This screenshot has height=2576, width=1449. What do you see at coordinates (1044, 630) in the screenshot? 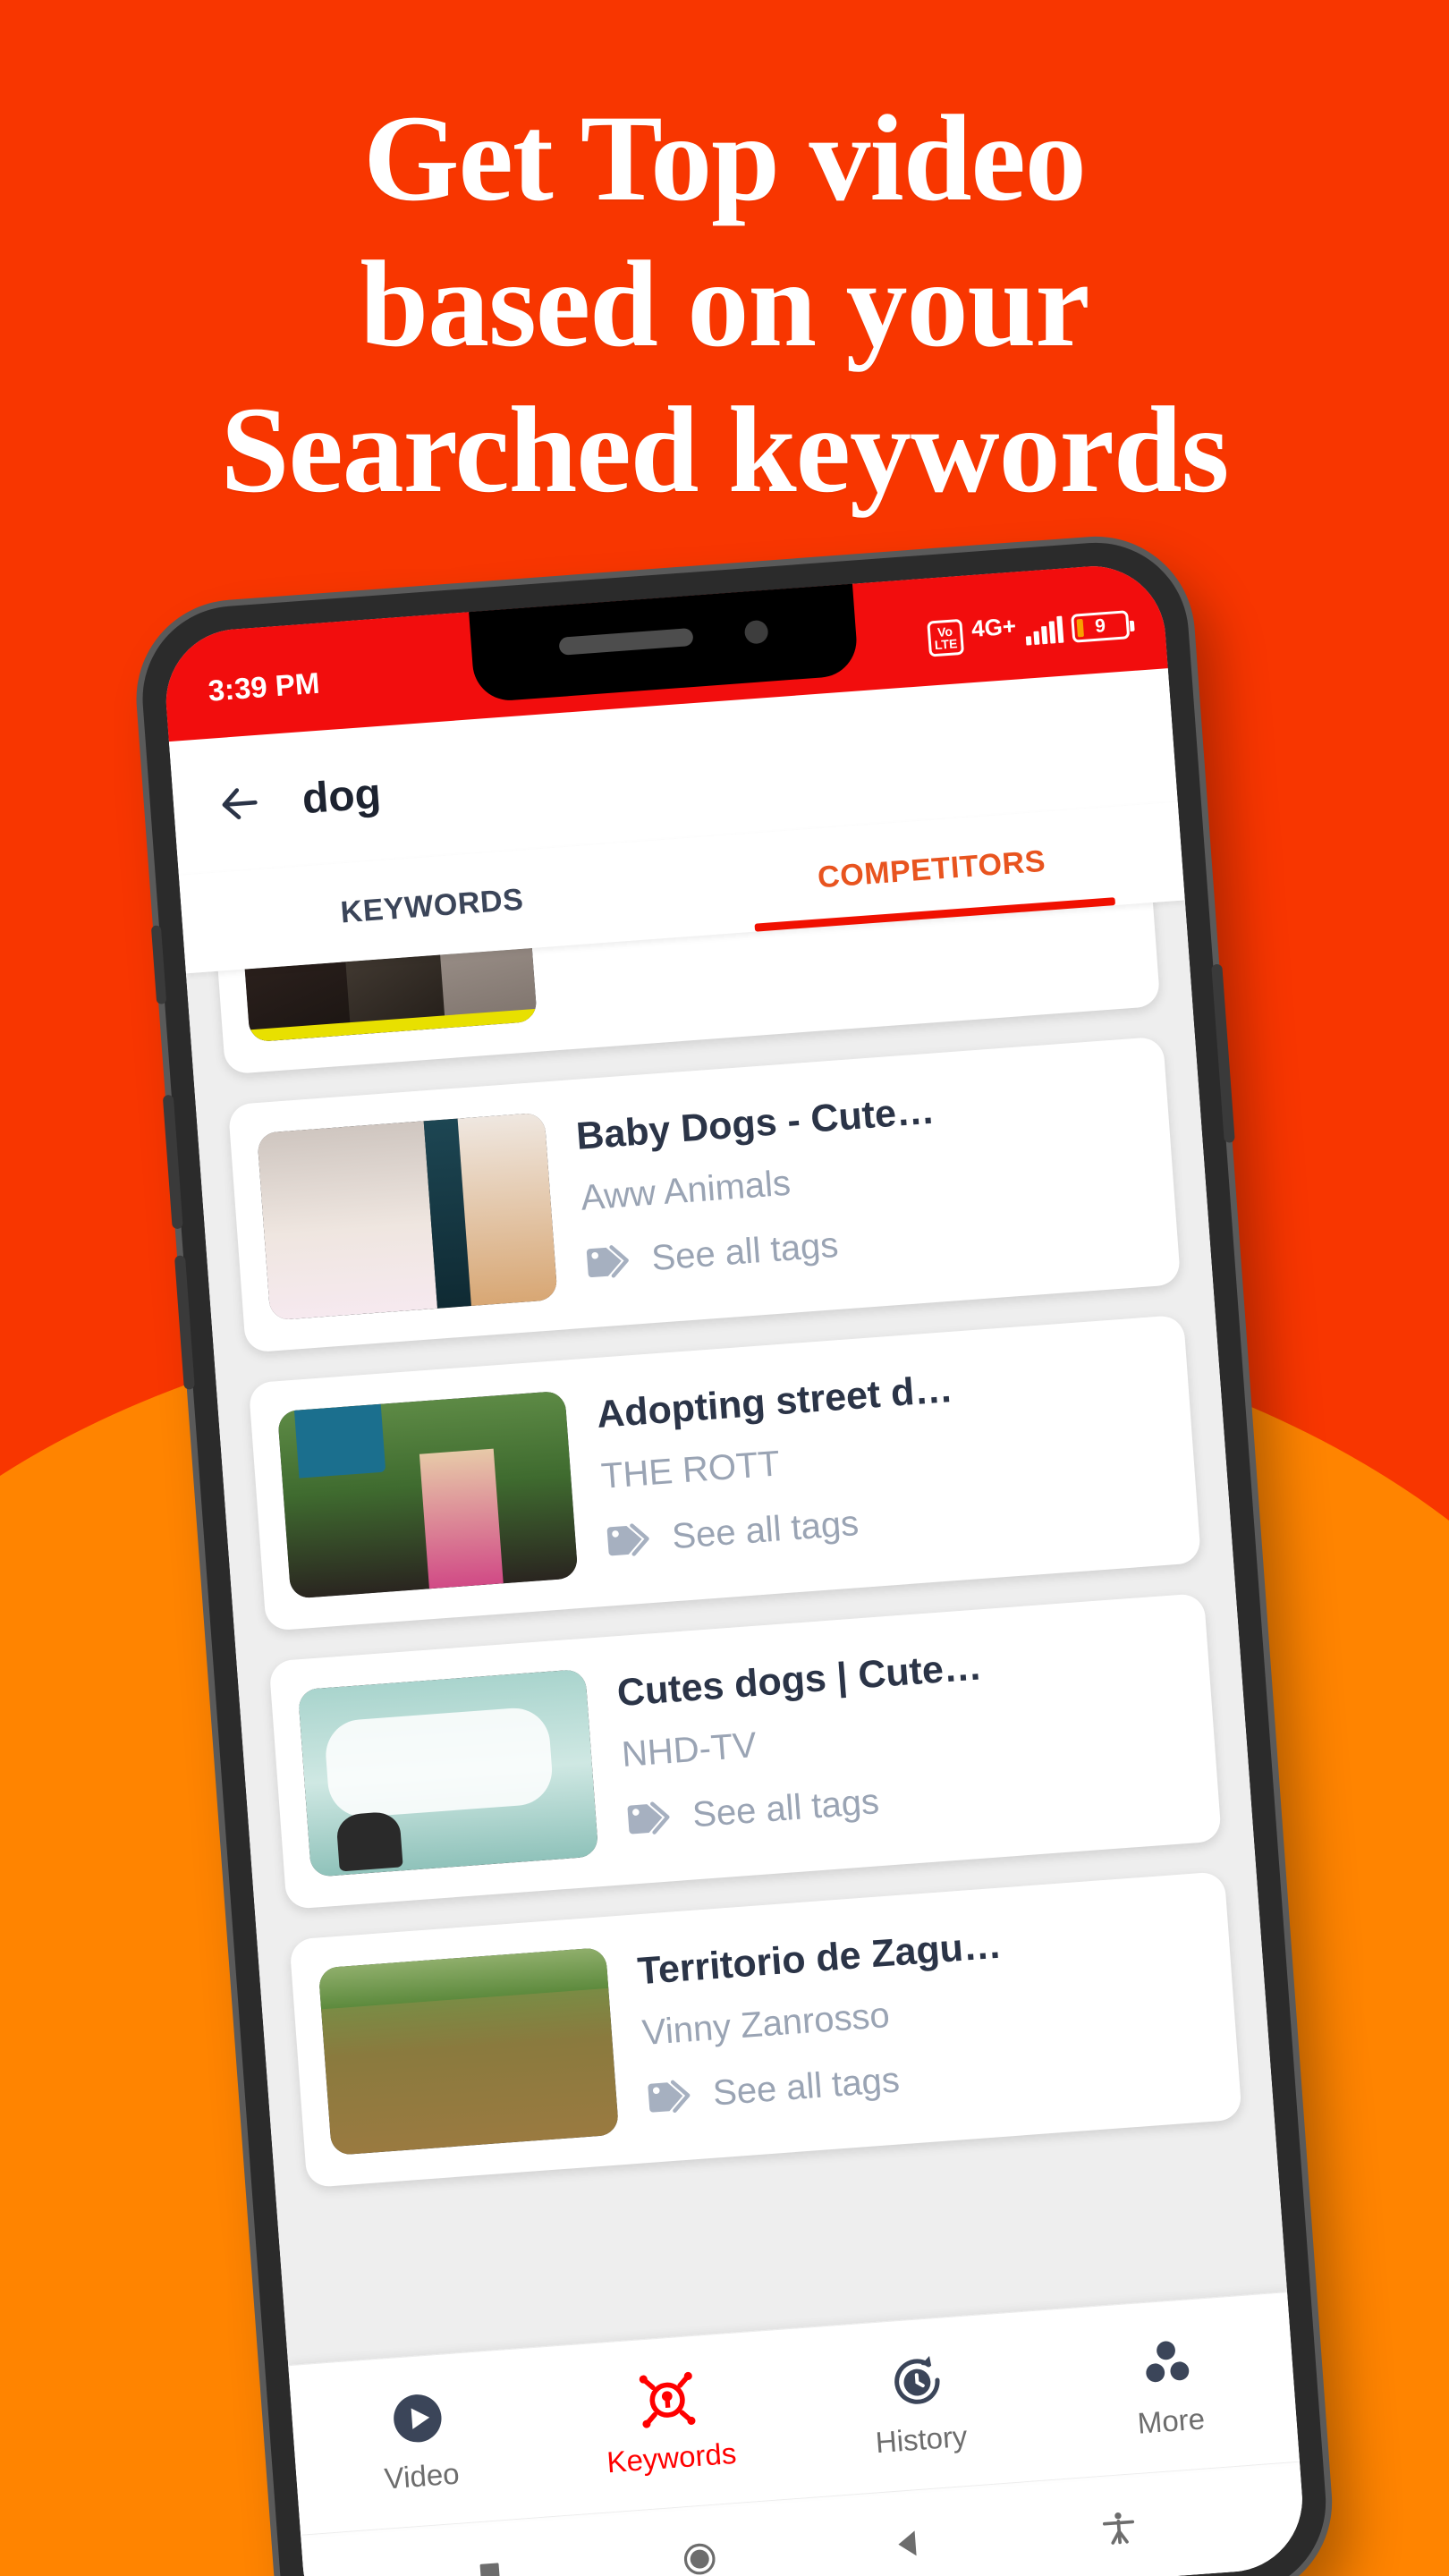
I see `signal-bars-icon` at bounding box center [1044, 630].